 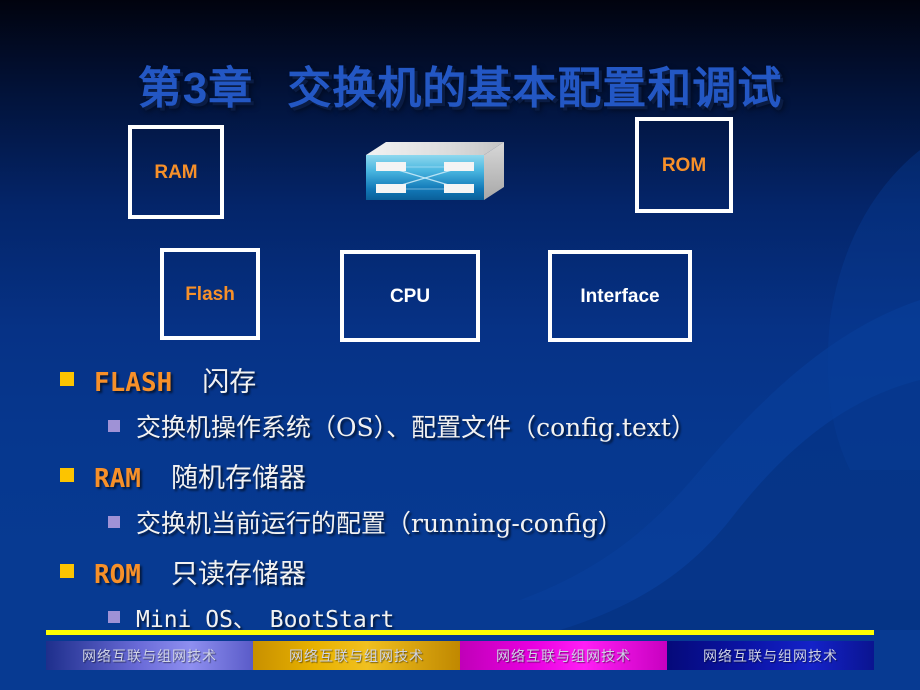 I want to click on title-main: 交换机的基本配置和调试, so click(x=535, y=88).